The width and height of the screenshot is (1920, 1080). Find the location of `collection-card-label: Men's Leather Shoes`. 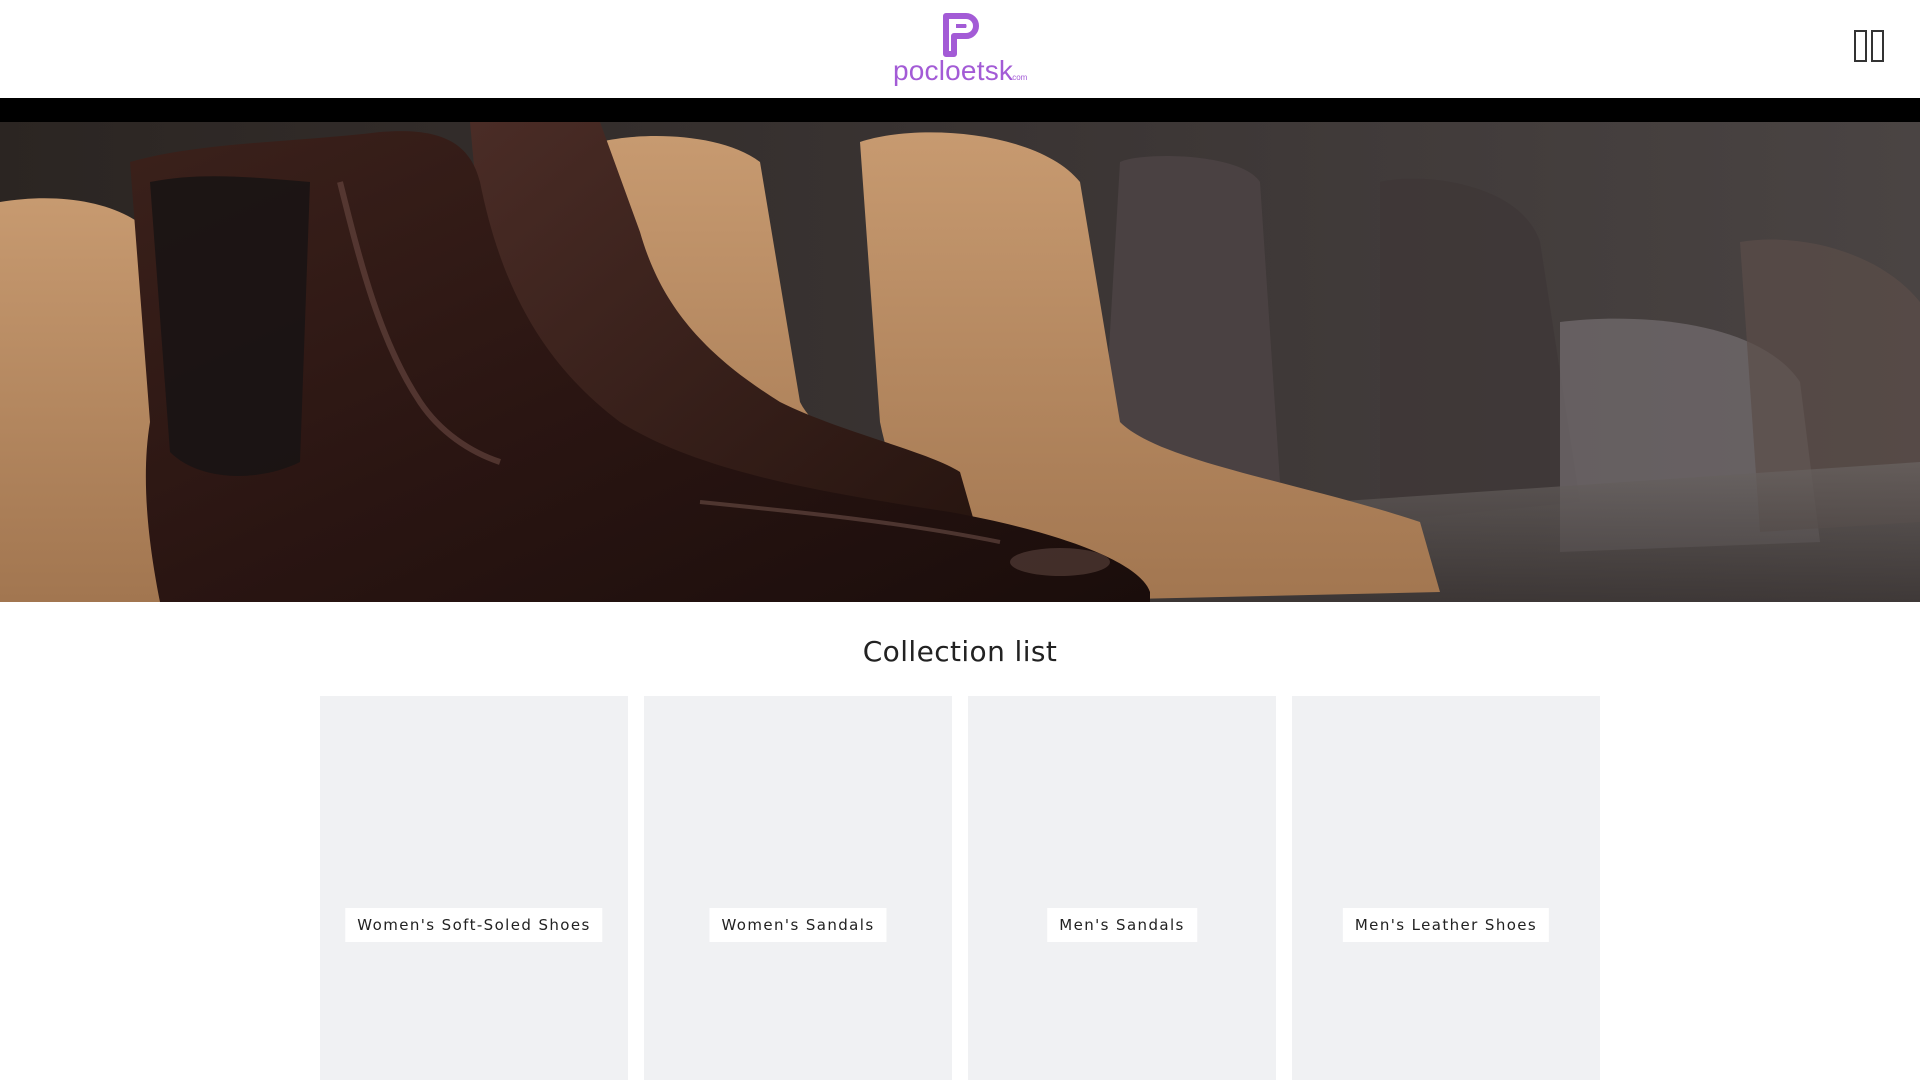

collection-card-label: Men's Leather Shoes is located at coordinates (1446, 925).